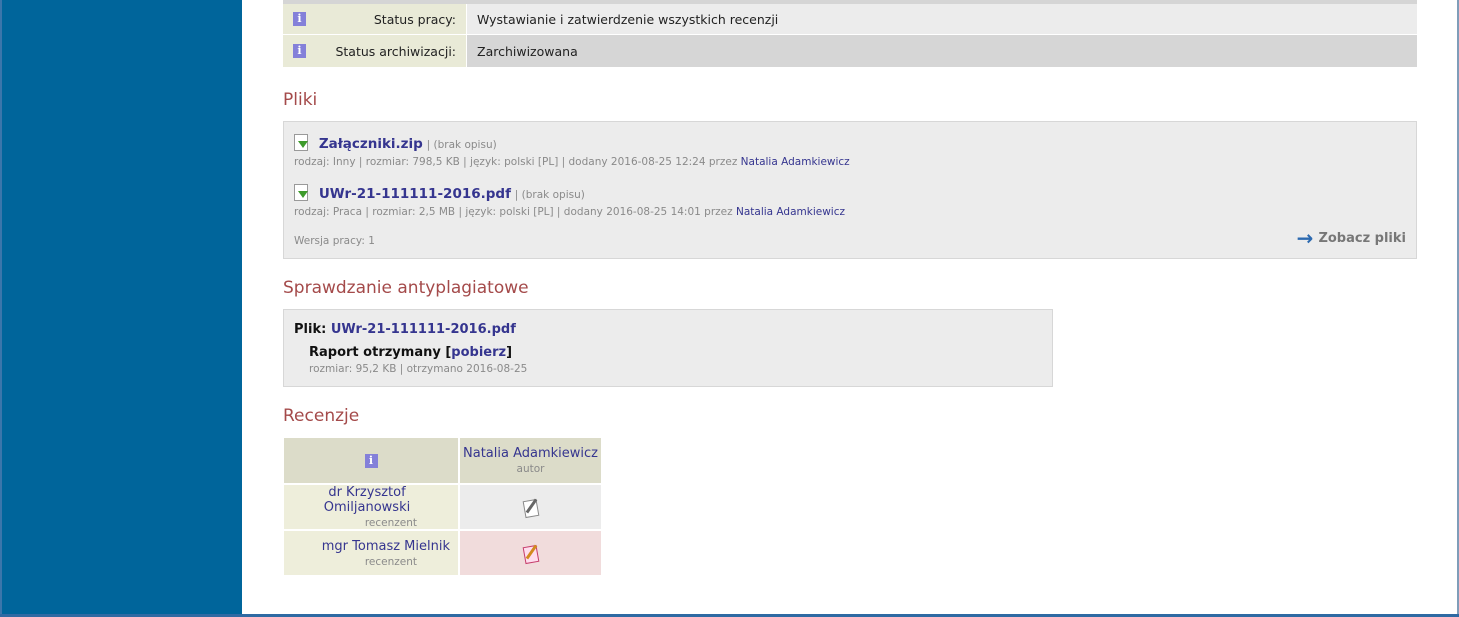 The image size is (1459, 617). I want to click on info-row-archive: i Status archiwizacji: Zarchiwizowana, so click(850, 51).